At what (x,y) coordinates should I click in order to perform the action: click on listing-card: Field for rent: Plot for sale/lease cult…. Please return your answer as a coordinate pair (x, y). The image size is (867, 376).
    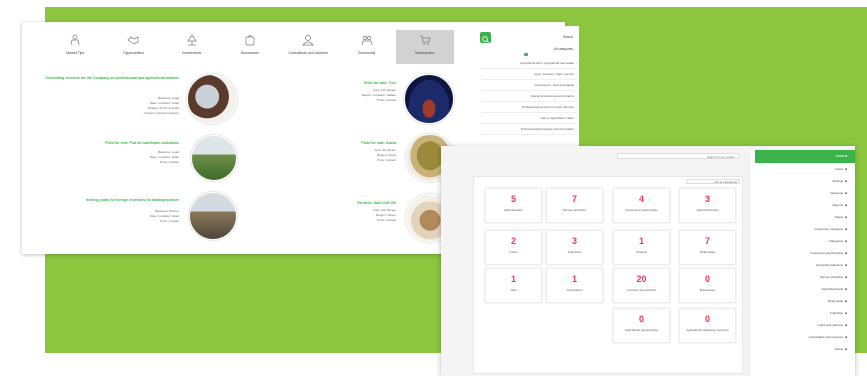
    Looking at the image, I should click on (129, 159).